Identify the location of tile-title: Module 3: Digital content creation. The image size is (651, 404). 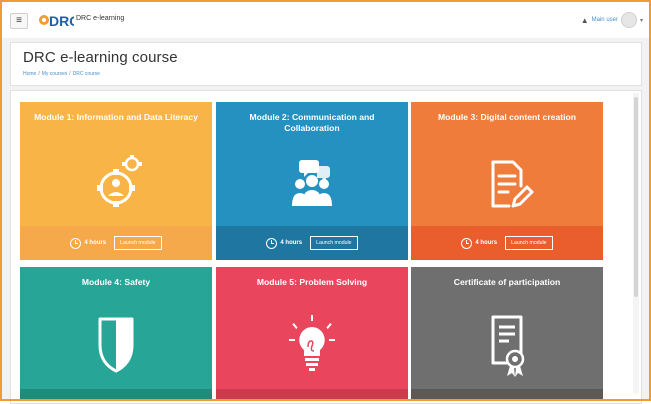
(507, 117).